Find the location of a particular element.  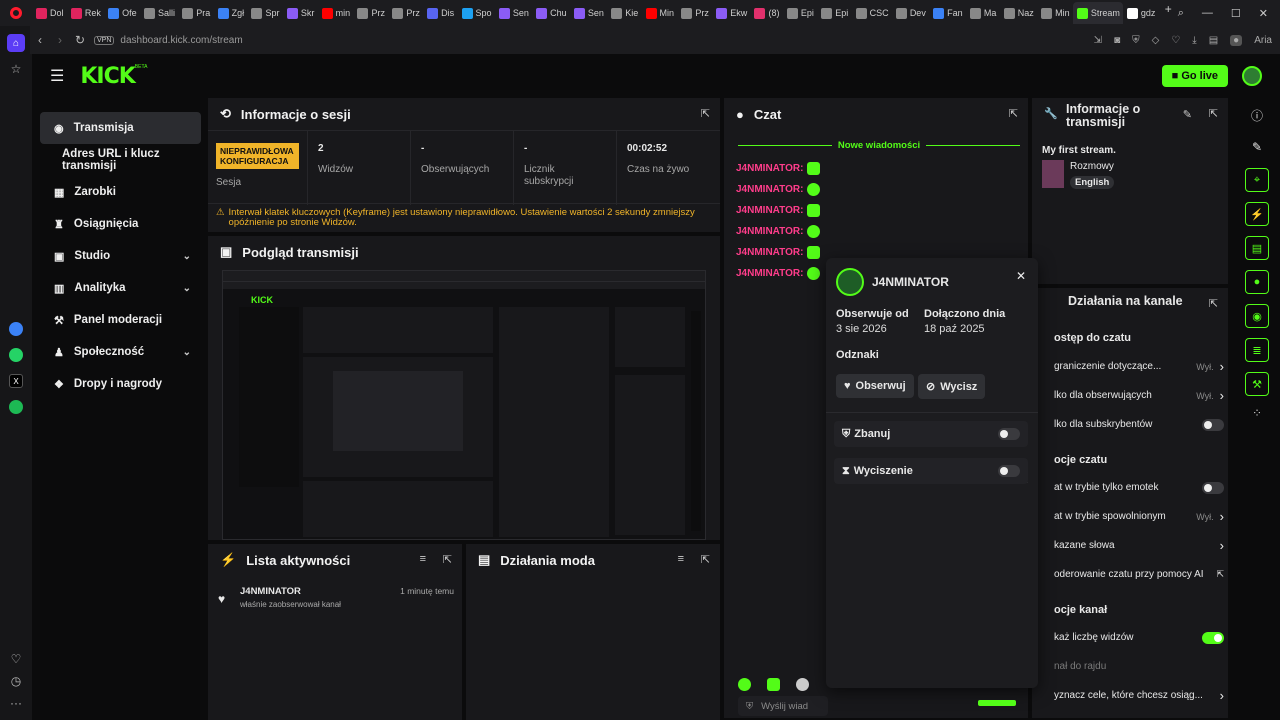

url-field: dashboard.kick.com/stream is located at coordinates (606, 40).